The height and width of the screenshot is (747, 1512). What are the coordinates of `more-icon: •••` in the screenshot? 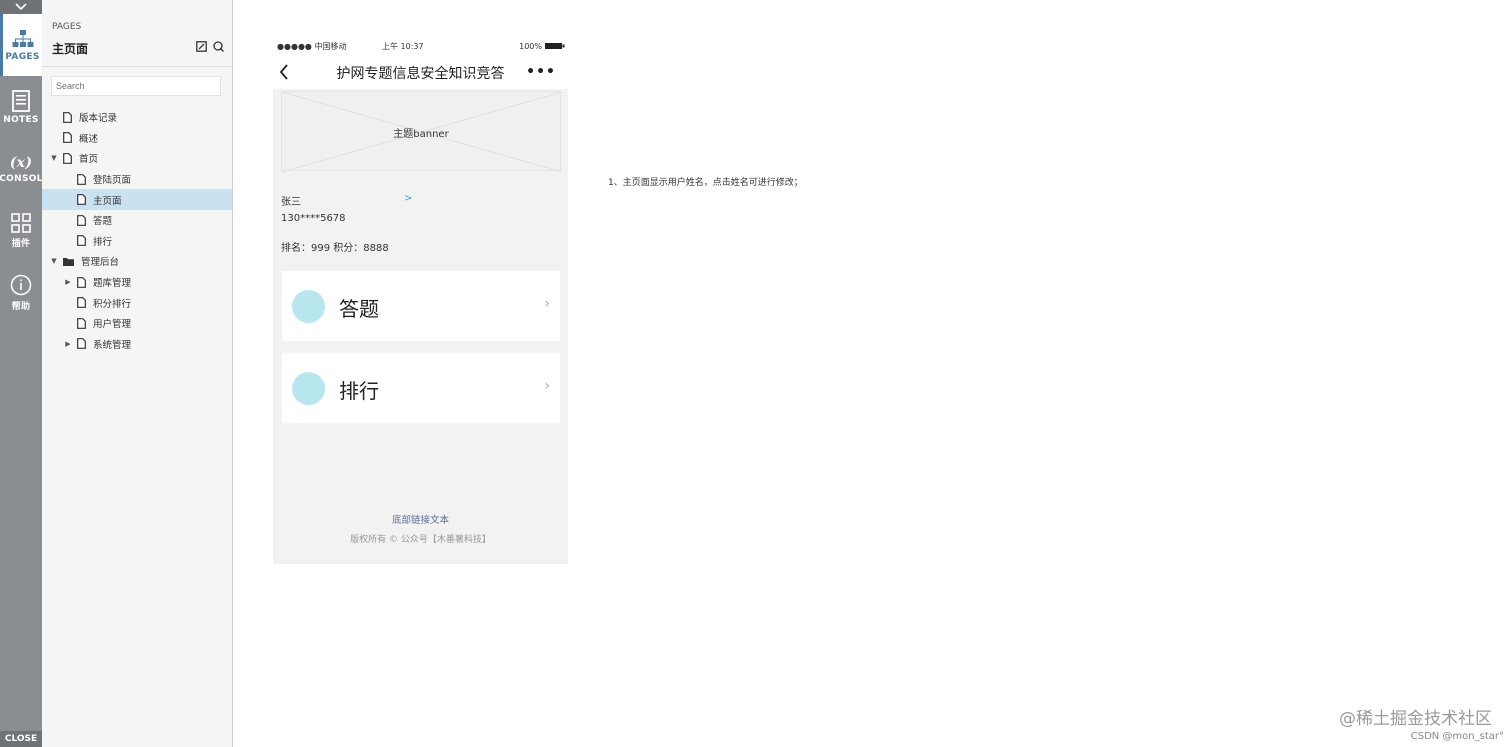 It's located at (541, 72).